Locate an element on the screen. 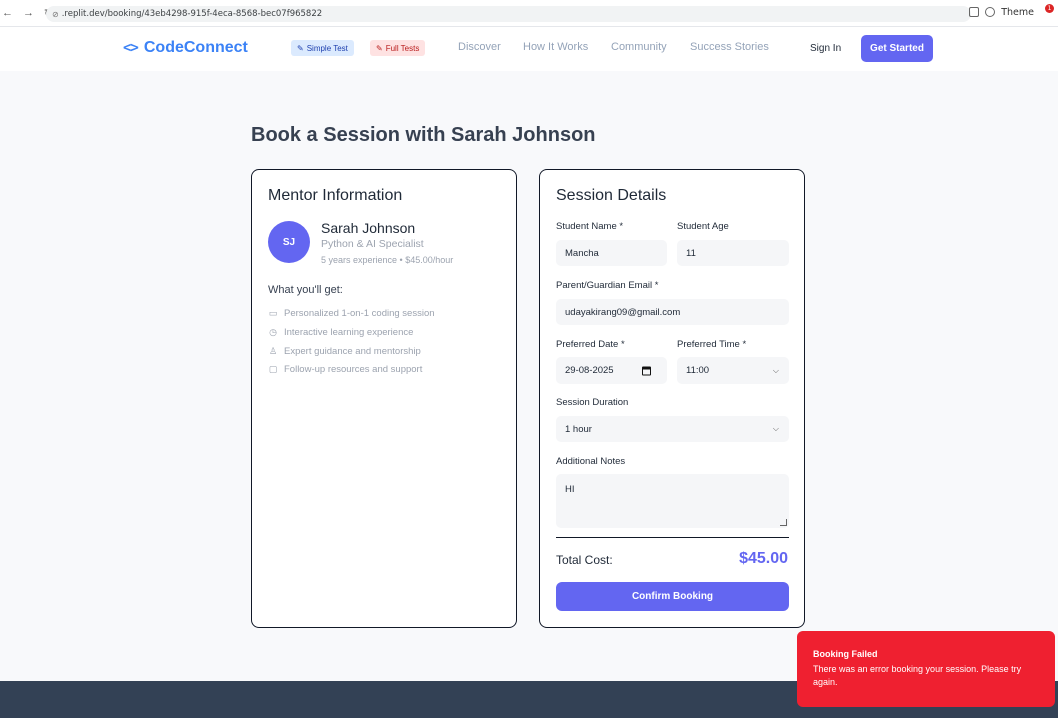 This screenshot has height=718, width=1058. toast-title: Booking Failed is located at coordinates (845, 654).